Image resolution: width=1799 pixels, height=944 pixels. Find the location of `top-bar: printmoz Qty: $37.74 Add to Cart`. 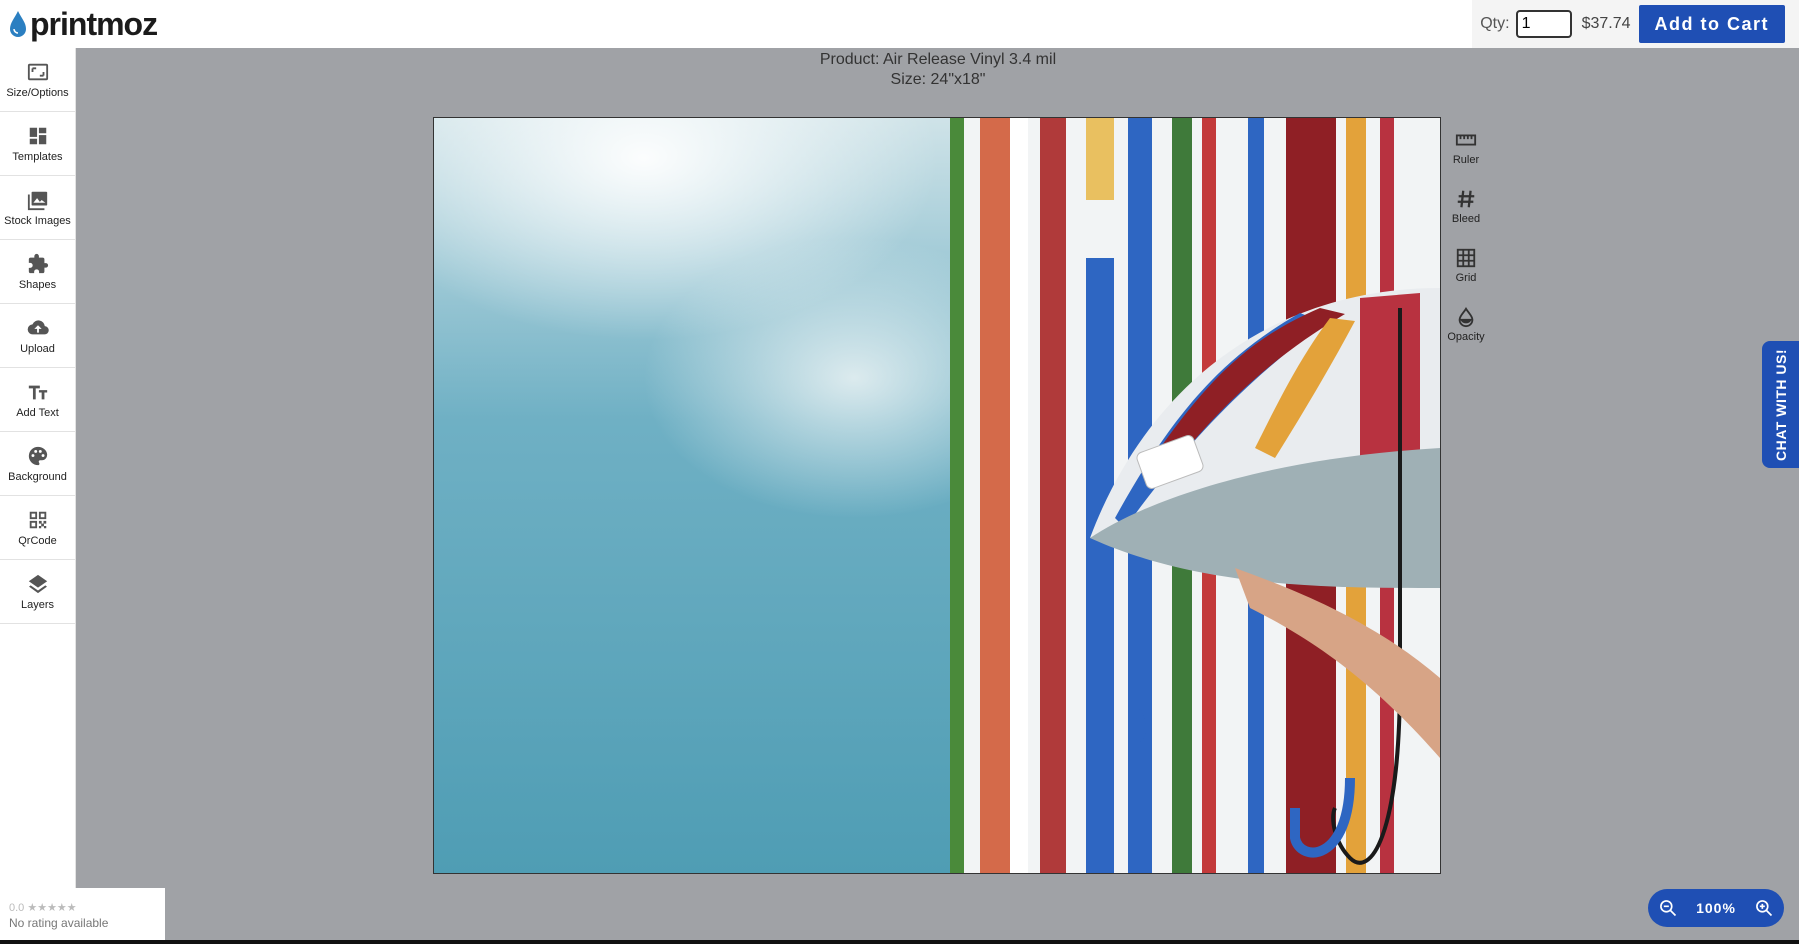

top-bar: printmoz Qty: $37.74 Add to Cart is located at coordinates (899, 24).